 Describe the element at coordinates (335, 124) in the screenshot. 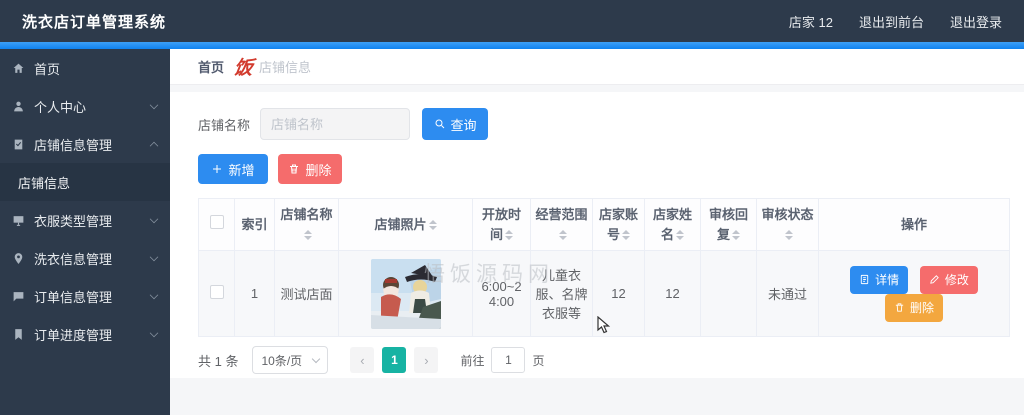

I see `shop-name-input` at that location.